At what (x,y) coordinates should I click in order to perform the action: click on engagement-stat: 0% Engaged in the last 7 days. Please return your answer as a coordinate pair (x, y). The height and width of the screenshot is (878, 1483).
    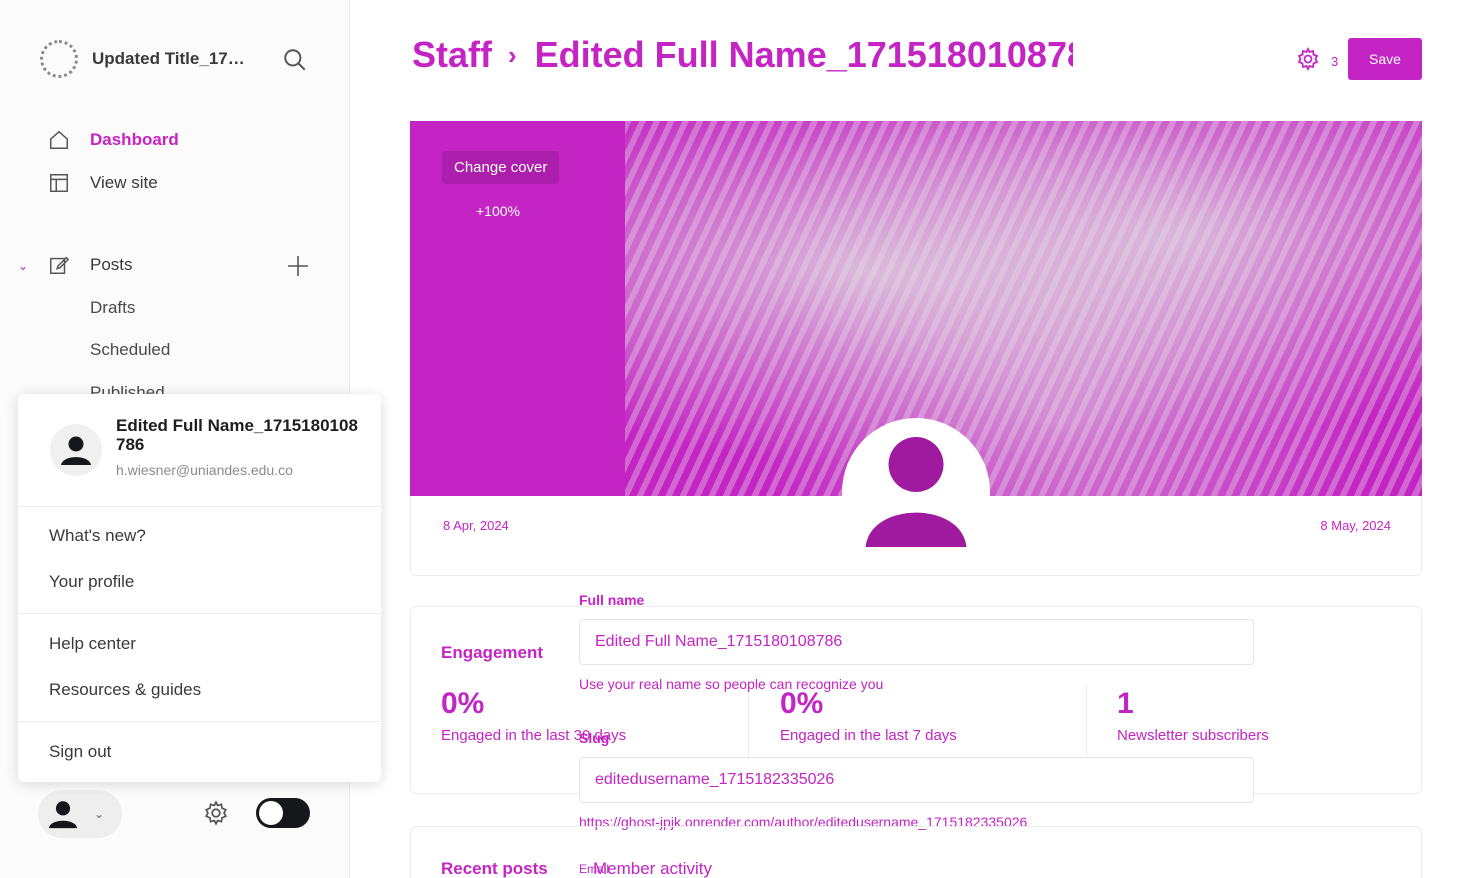
    Looking at the image, I should click on (868, 715).